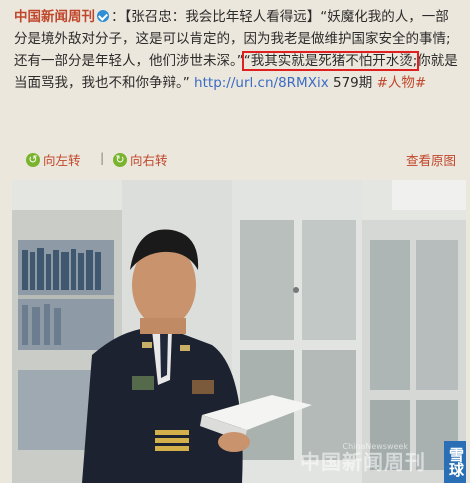 The width and height of the screenshot is (470, 483). I want to click on photo-watermark: 中国新闻周刊, so click(363, 462).